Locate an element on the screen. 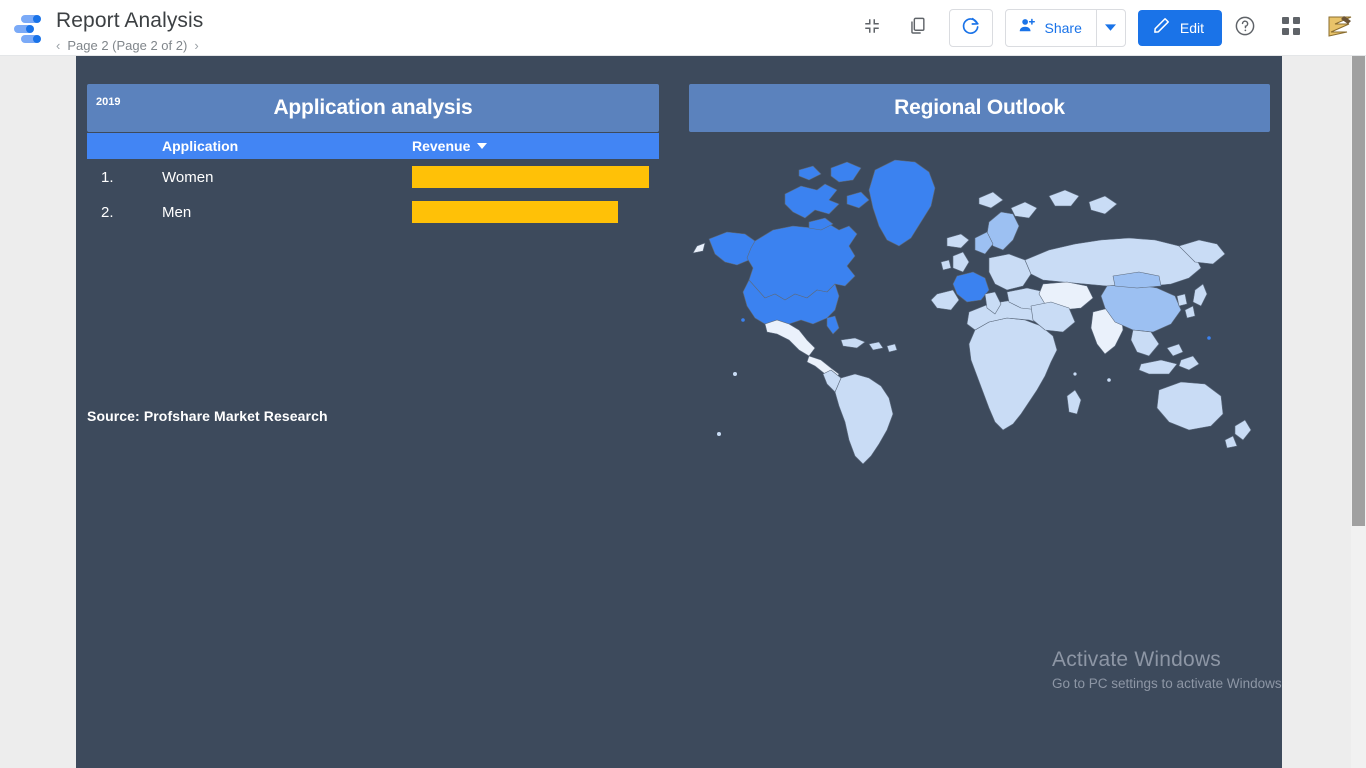 Image resolution: width=1366 pixels, height=768 pixels. copy-report-button is located at coordinates (918, 28).